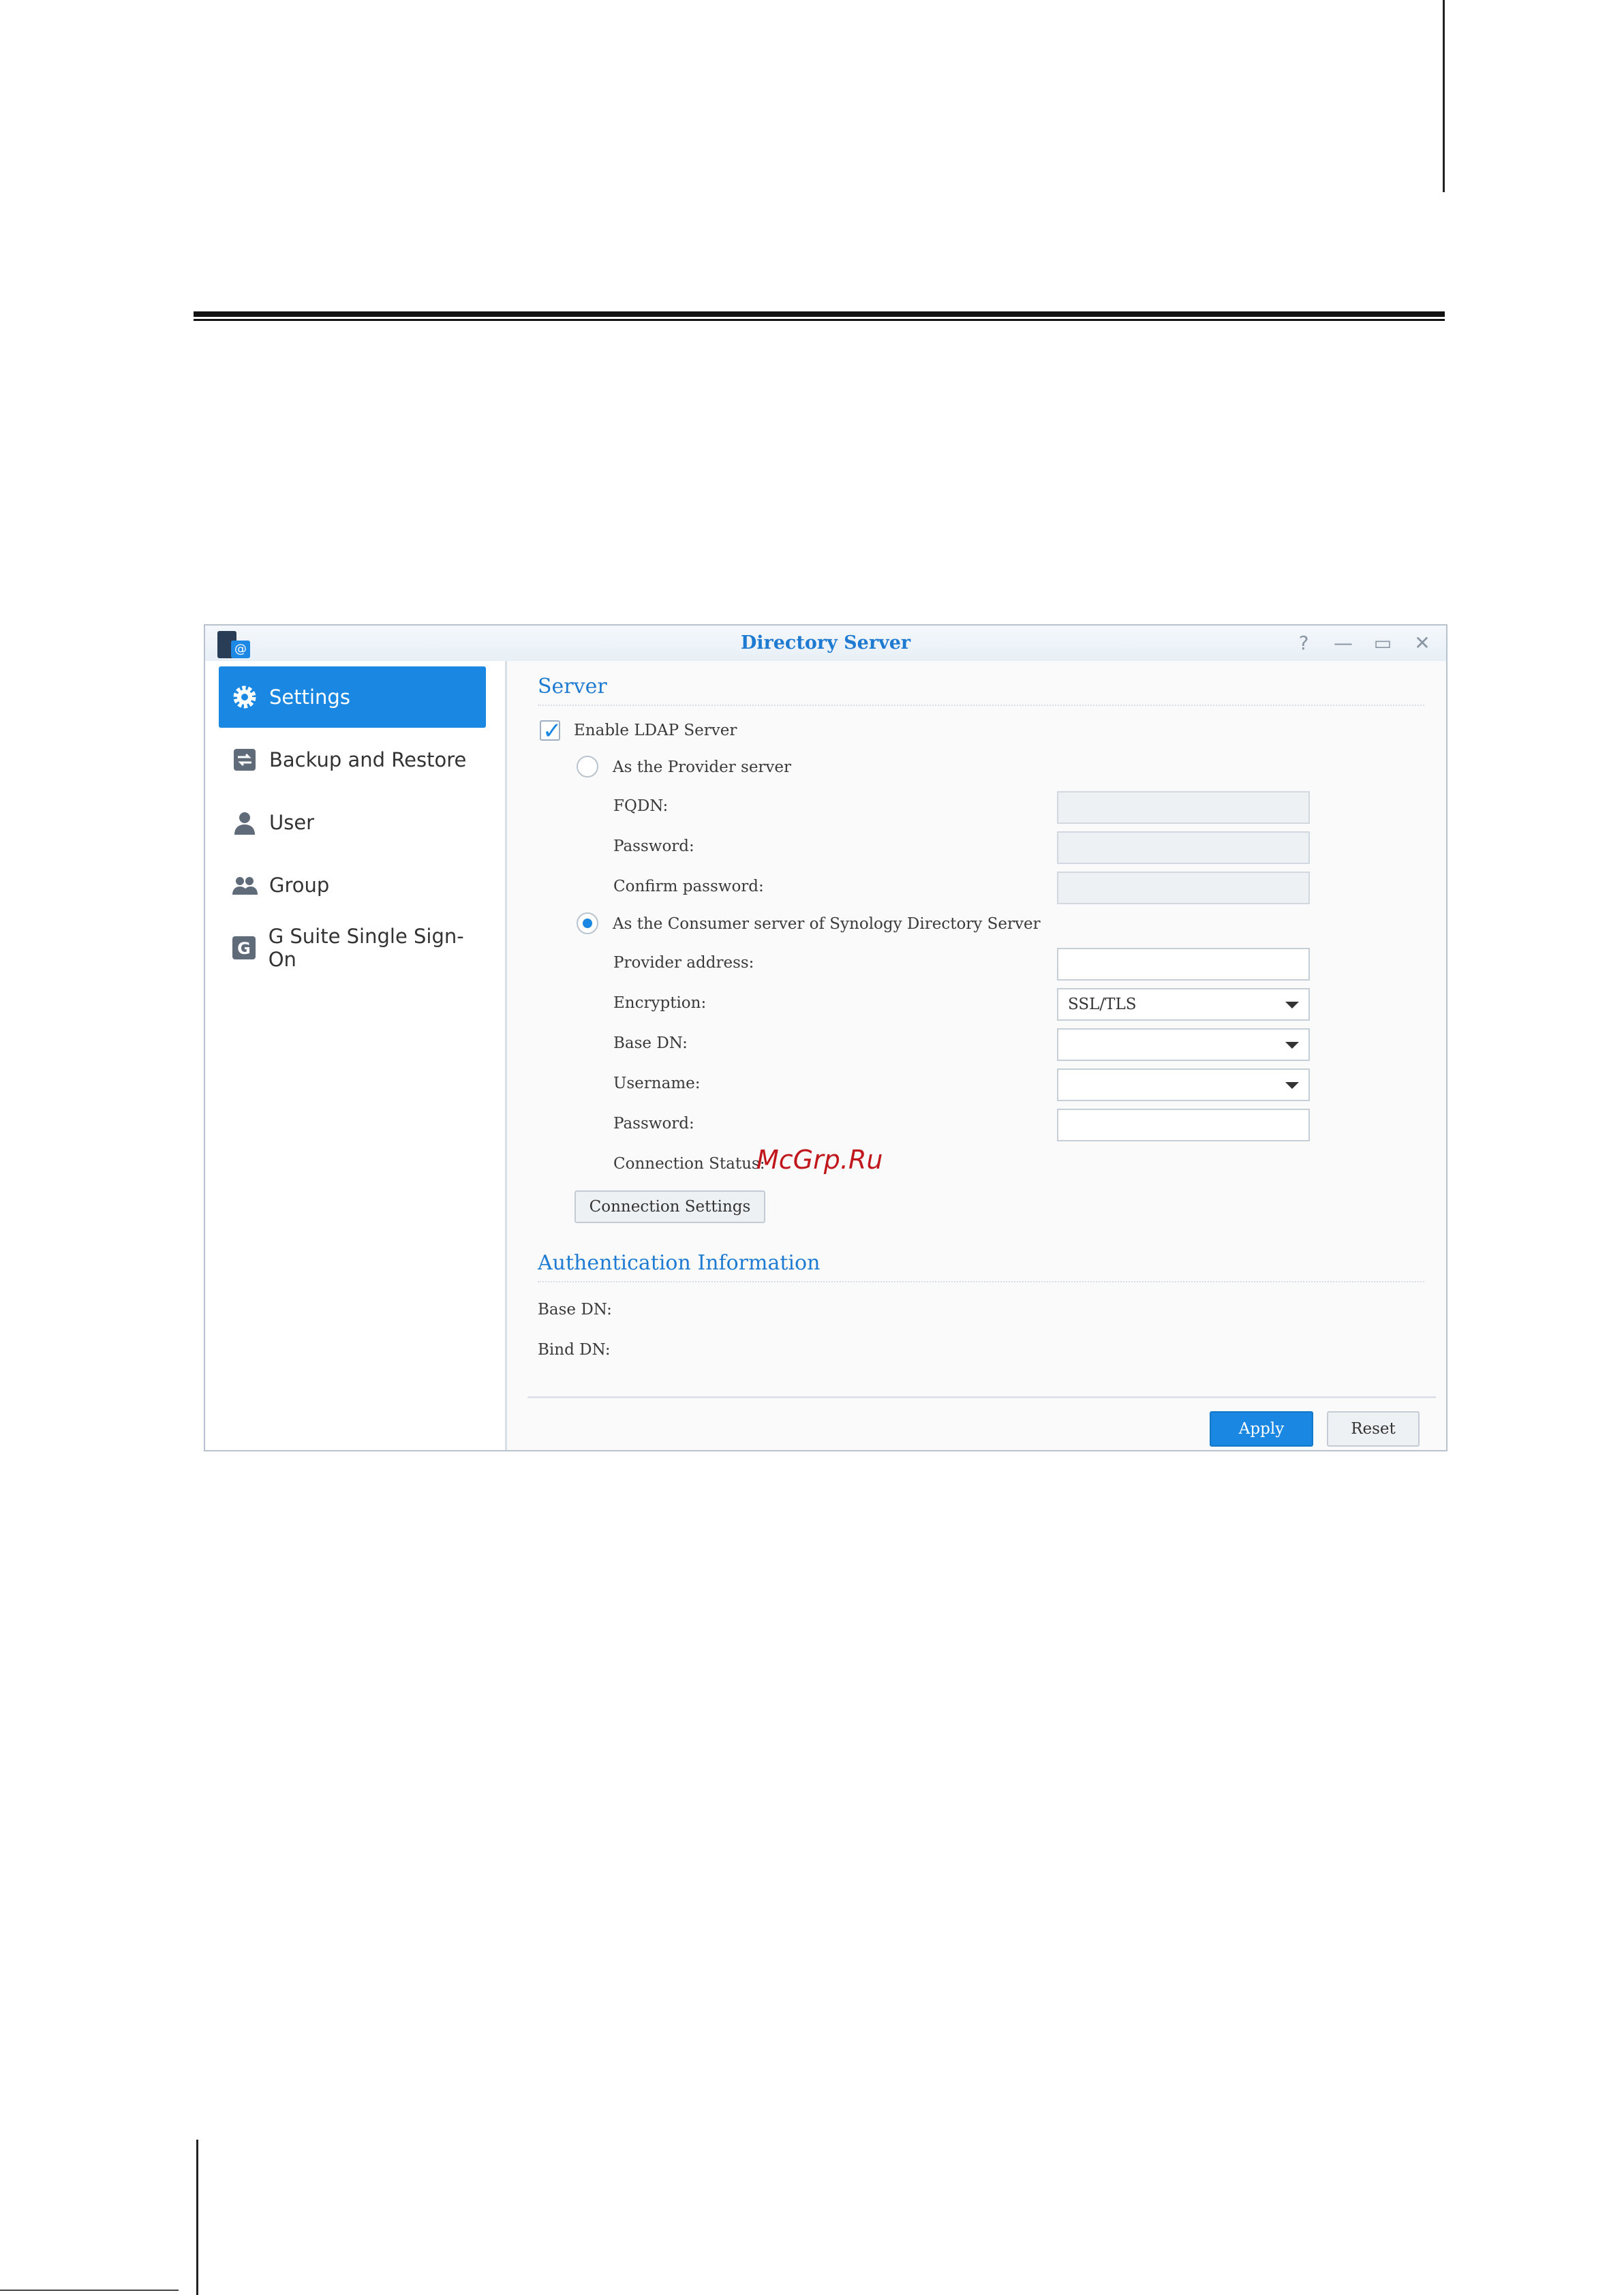 This screenshot has width=1624, height=2295. I want to click on radio-selected-dot, so click(587, 923).